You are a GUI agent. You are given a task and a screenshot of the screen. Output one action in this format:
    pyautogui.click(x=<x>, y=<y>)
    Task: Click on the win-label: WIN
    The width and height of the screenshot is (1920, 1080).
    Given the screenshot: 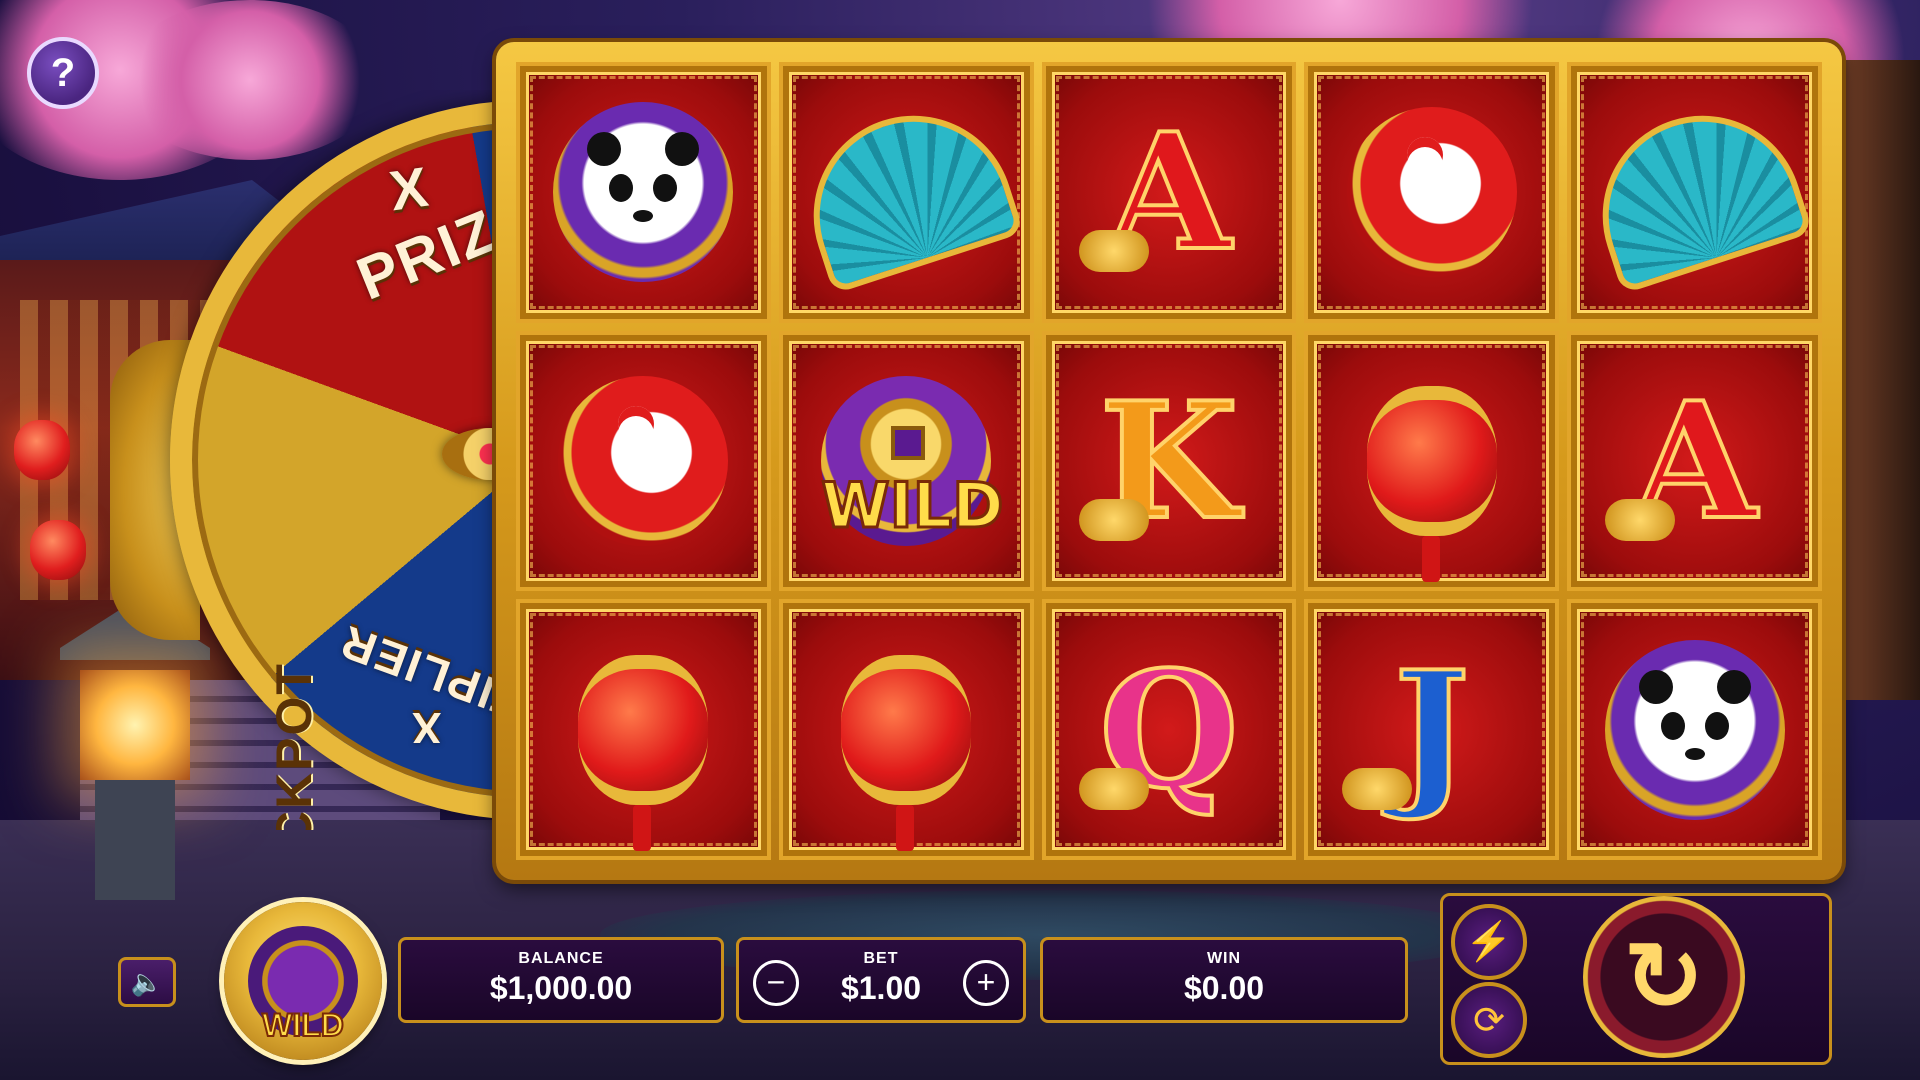 What is the action you would take?
    pyautogui.click(x=1224, y=958)
    